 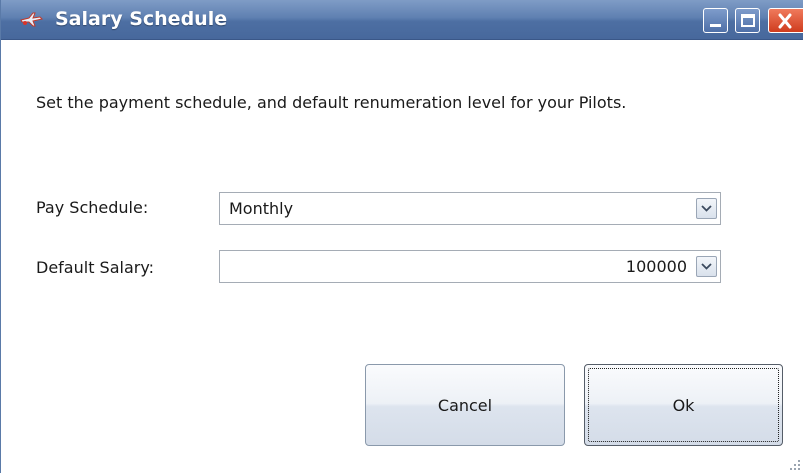 I want to click on cancel-button-label: Cancel, so click(x=465, y=405).